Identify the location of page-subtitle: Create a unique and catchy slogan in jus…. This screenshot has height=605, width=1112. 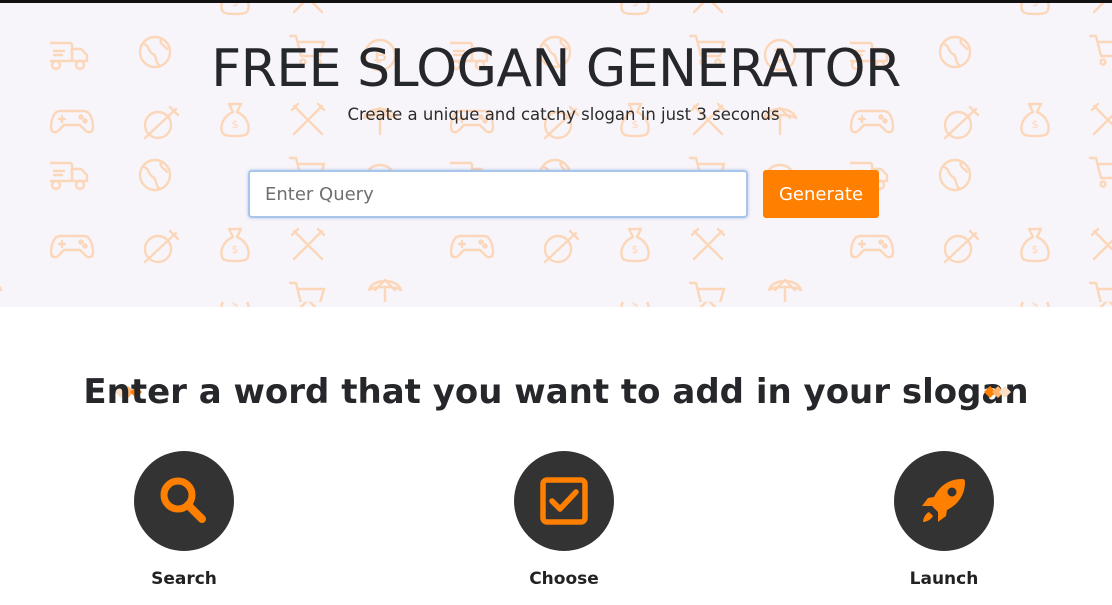
(563, 114).